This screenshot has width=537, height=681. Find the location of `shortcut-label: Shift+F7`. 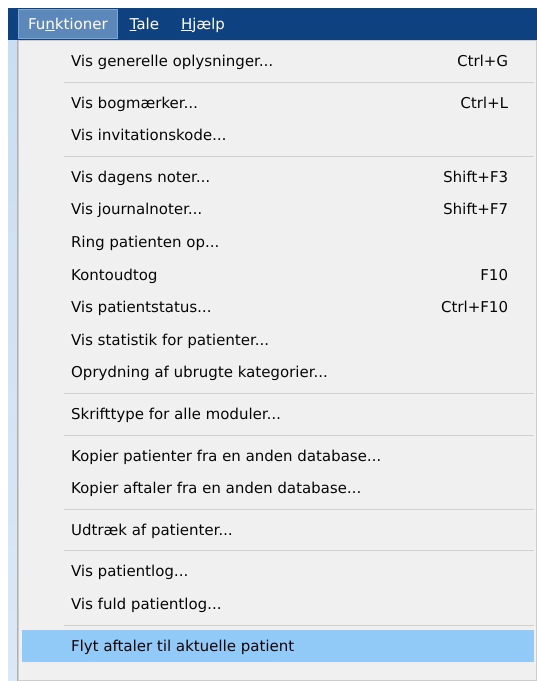

shortcut-label: Shift+F7 is located at coordinates (475, 209).